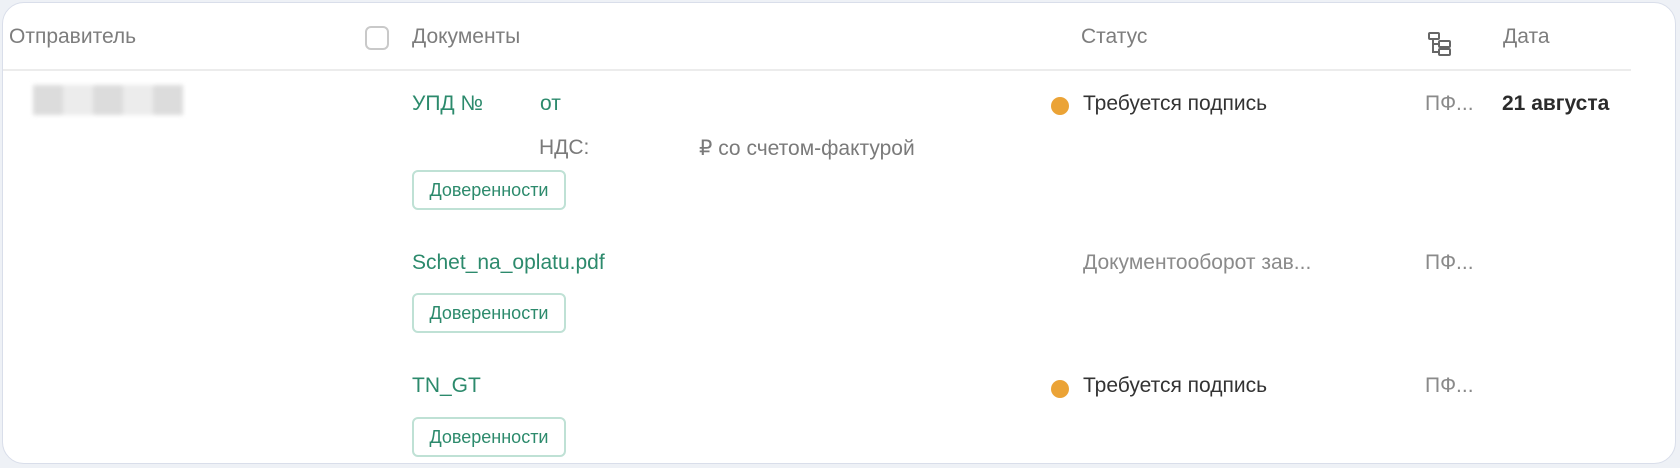 Image resolution: width=1680 pixels, height=468 pixels. I want to click on date-cell: 21 августа, so click(1556, 103).